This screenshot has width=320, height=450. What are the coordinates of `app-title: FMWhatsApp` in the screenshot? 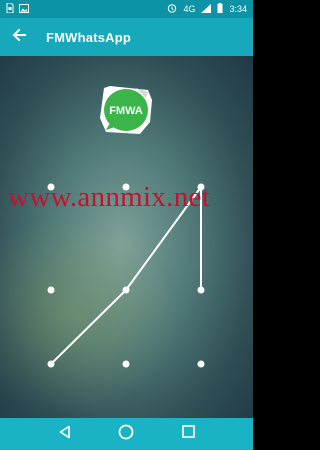 It's located at (89, 37).